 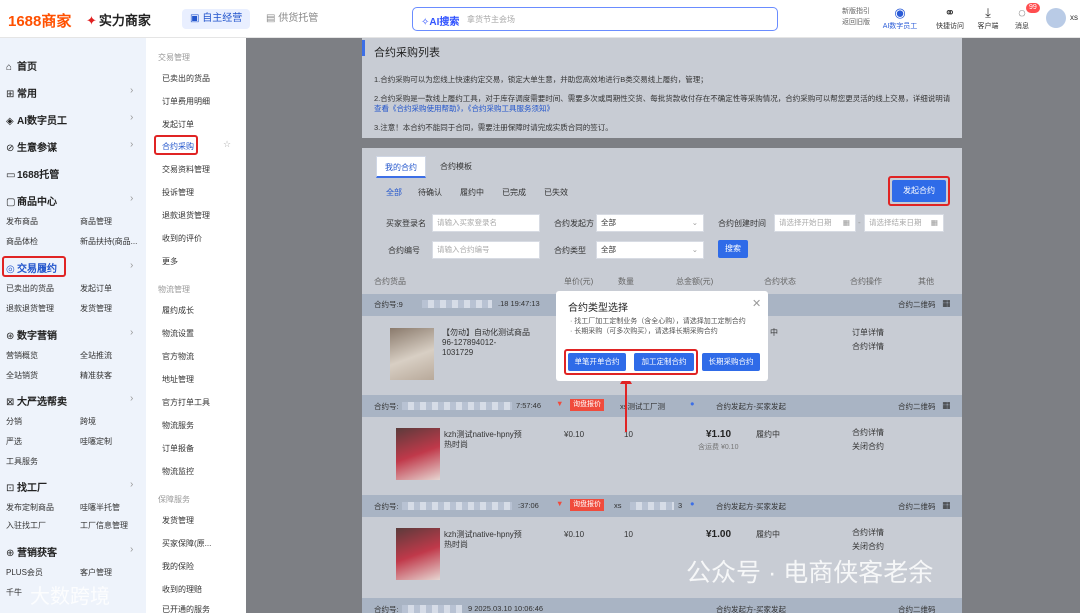 What do you see at coordinates (486, 250) in the screenshot?
I see `contract-no-input: 请输入合约编号` at bounding box center [486, 250].